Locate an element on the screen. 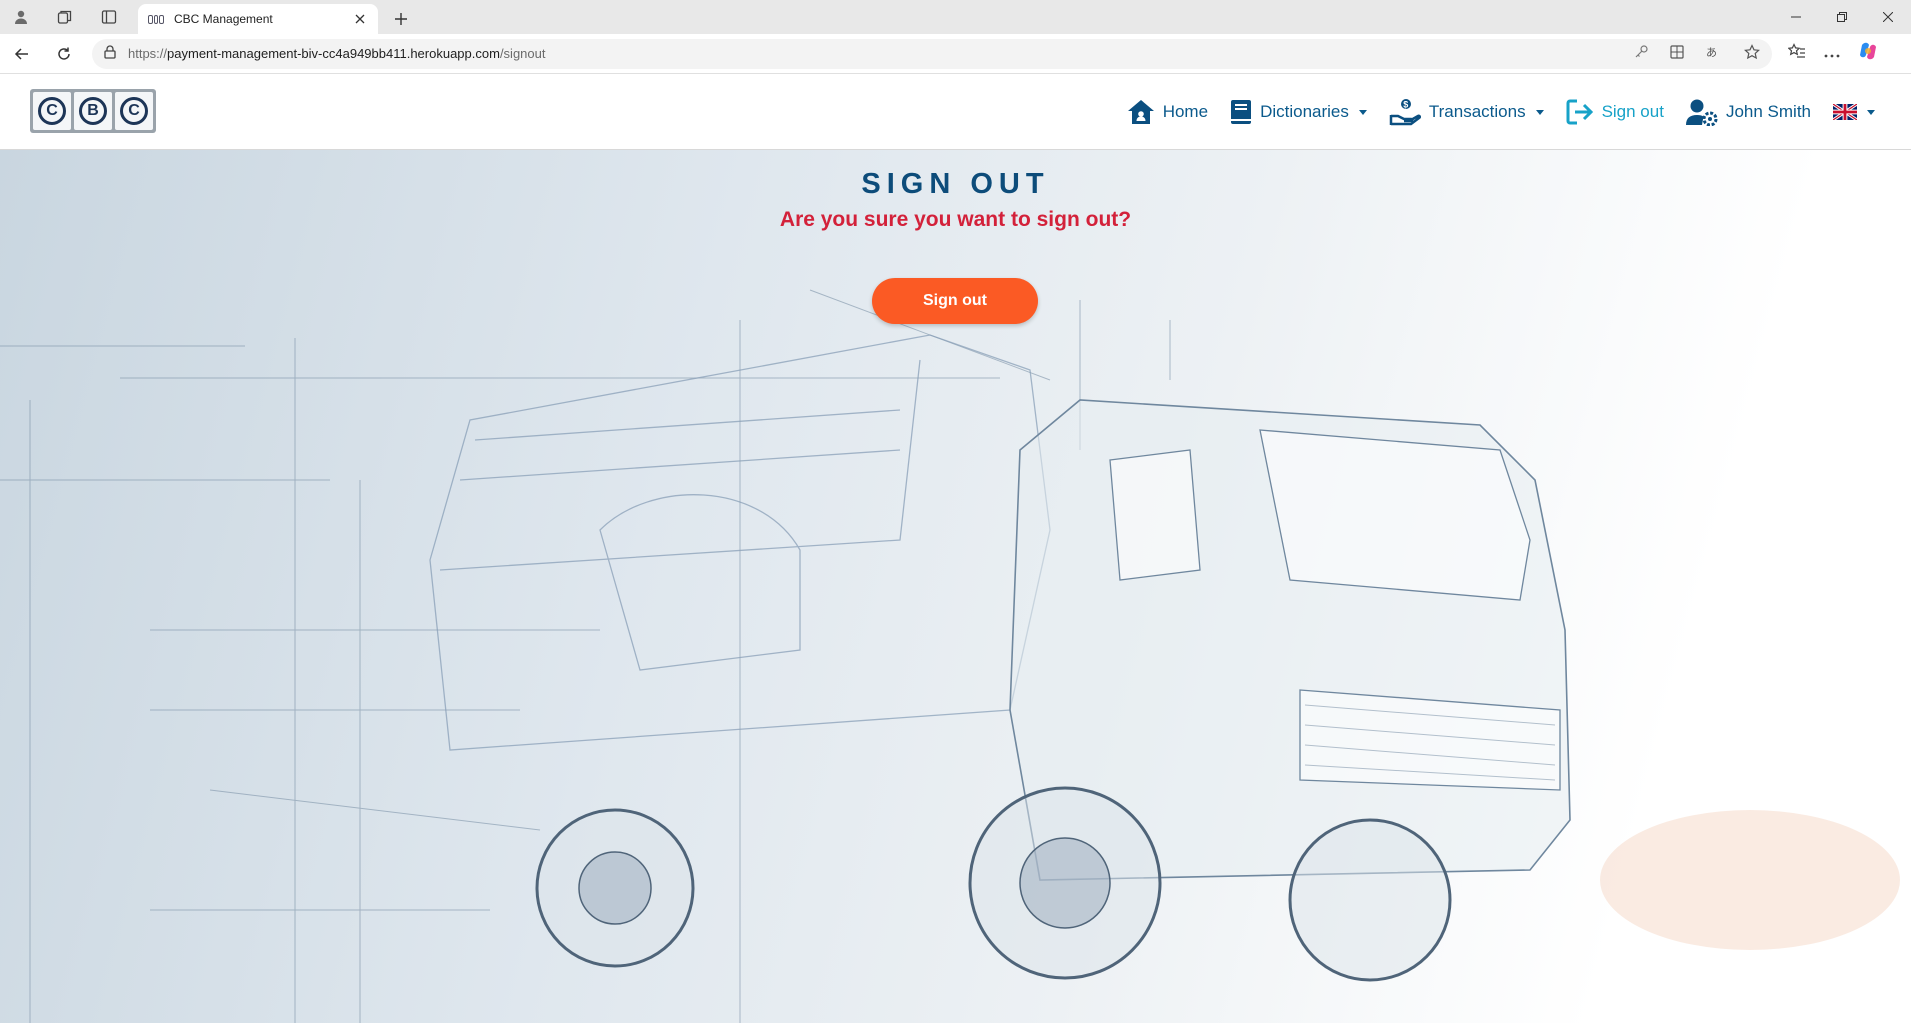  more-options-icon is located at coordinates (1832, 54).